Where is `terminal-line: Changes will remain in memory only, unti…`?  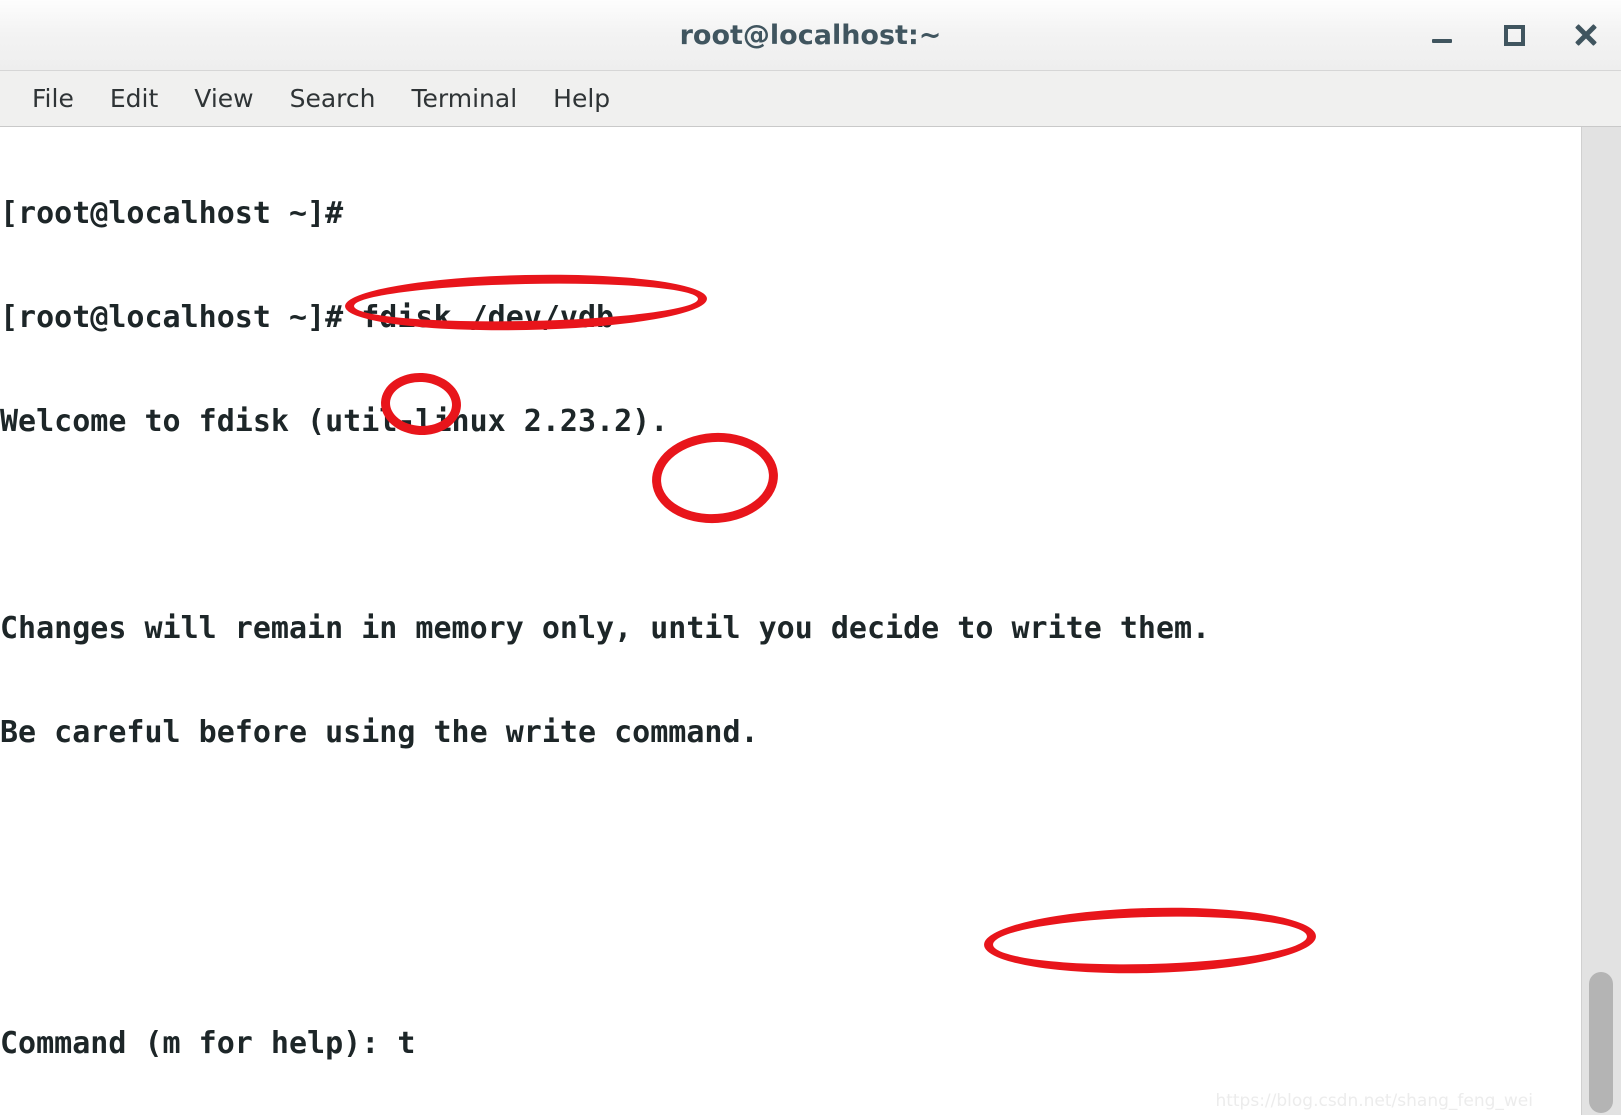 terminal-line: Changes will remain in memory only, unti… is located at coordinates (605, 629).